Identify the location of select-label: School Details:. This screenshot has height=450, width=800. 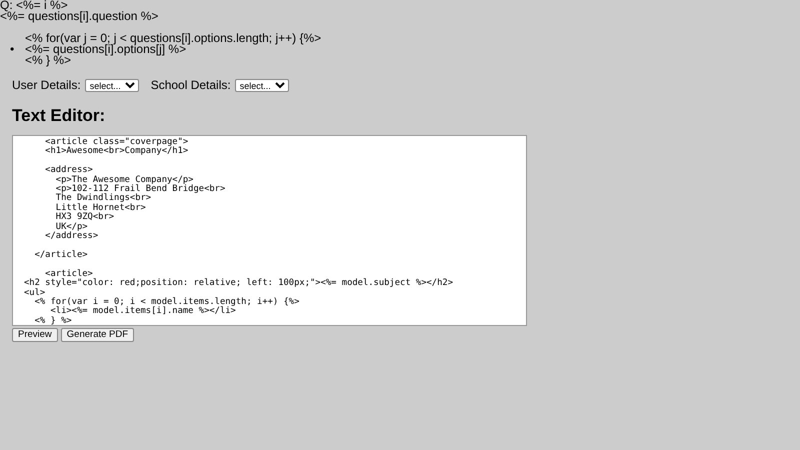
(190, 85).